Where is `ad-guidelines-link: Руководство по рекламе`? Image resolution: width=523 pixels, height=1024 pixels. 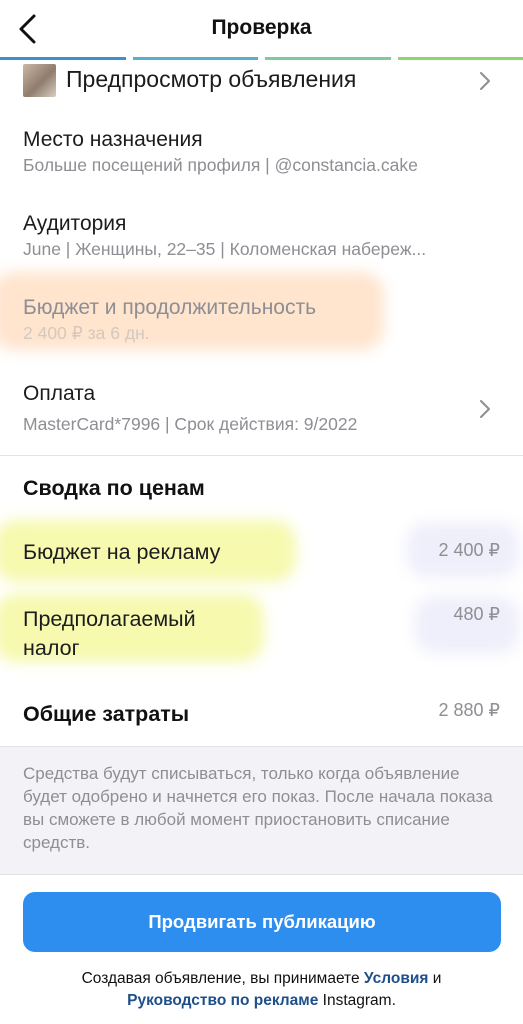
ad-guidelines-link: Руководство по рекламе is located at coordinates (222, 1000).